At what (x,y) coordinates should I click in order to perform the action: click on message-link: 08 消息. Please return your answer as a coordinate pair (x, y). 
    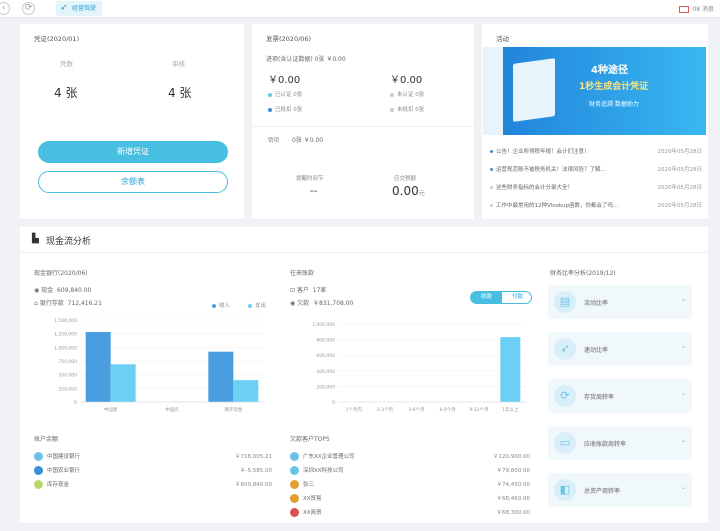
    Looking at the image, I should click on (696, 8).